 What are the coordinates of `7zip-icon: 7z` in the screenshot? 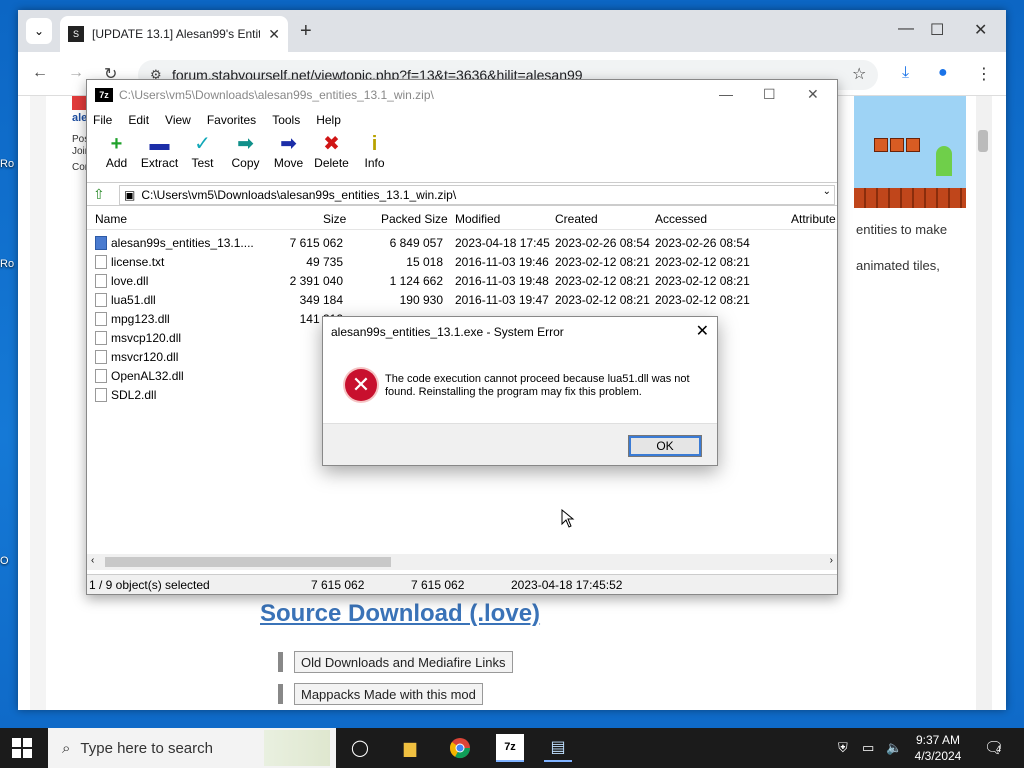 It's located at (510, 748).